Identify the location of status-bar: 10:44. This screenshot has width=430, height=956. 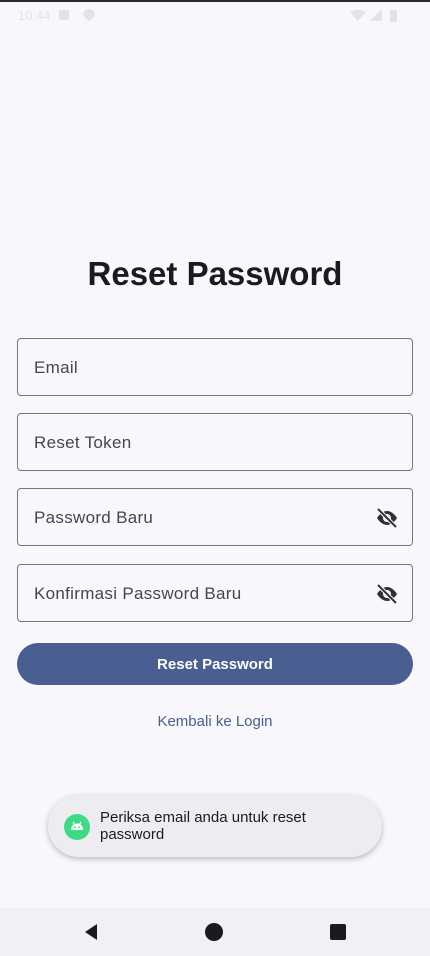
(215, 14).